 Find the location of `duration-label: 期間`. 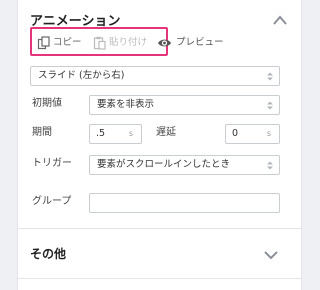

duration-label: 期間 is located at coordinates (42, 132).